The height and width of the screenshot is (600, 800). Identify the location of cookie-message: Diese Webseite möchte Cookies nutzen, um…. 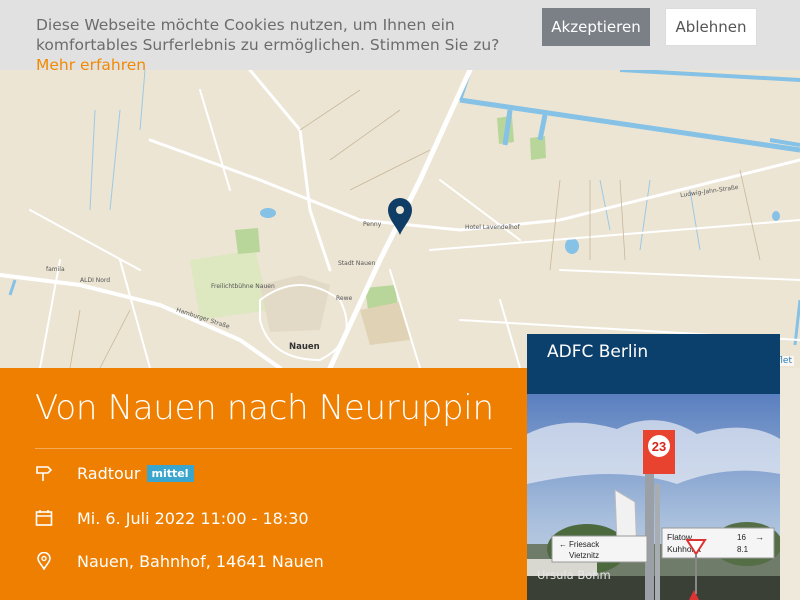
(281, 45).